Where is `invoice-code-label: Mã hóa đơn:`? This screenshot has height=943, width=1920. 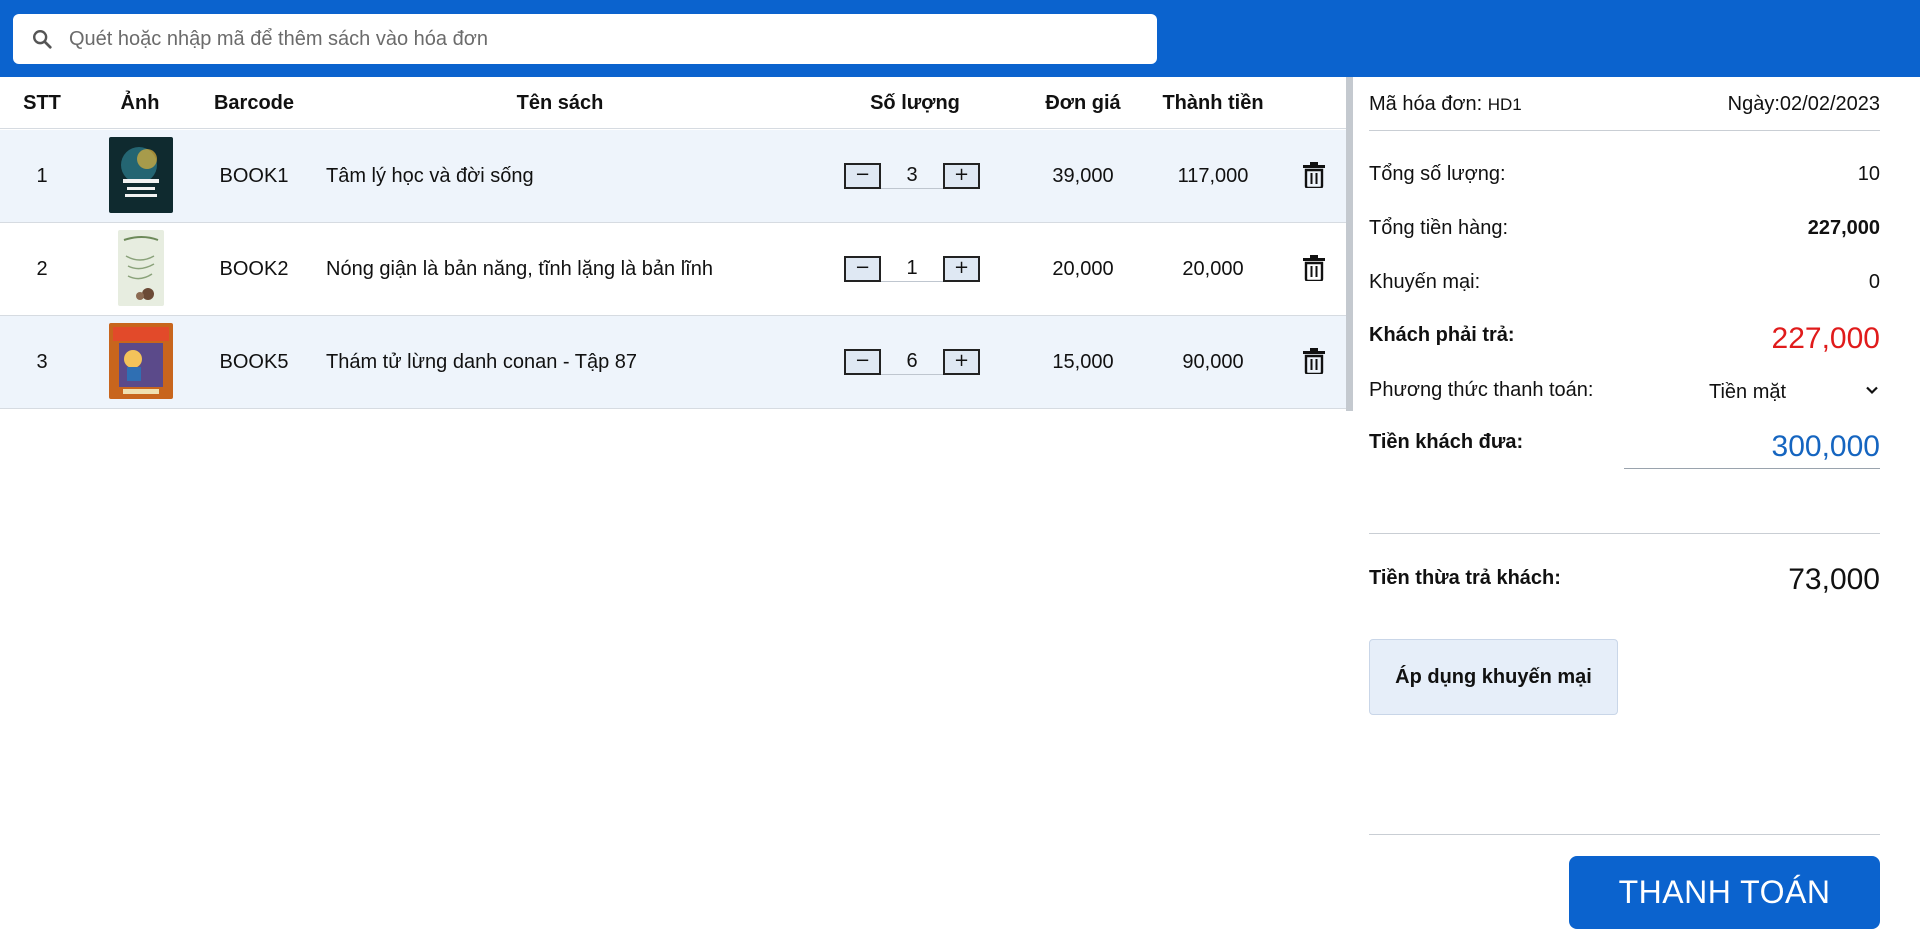
invoice-code-label: Mã hóa đơn: is located at coordinates (1426, 104).